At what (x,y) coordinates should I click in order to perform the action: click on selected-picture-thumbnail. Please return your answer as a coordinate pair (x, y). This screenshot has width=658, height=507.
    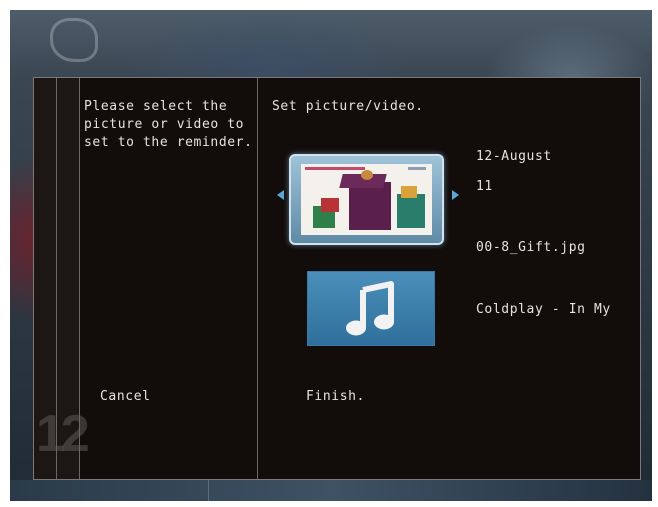
    Looking at the image, I should click on (366, 199).